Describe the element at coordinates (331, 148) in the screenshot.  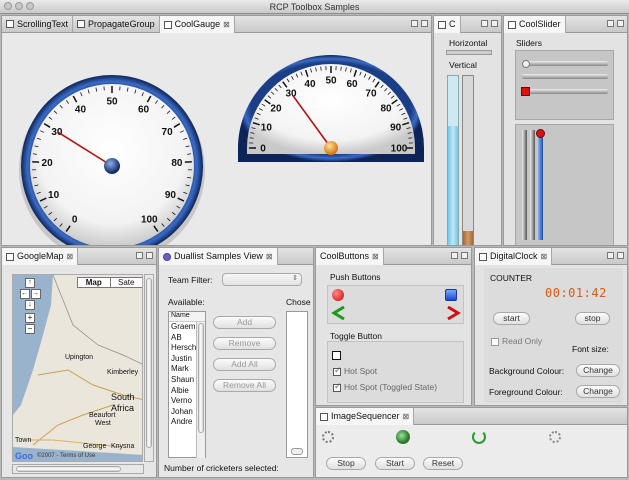
I see `gauge-hub` at that location.